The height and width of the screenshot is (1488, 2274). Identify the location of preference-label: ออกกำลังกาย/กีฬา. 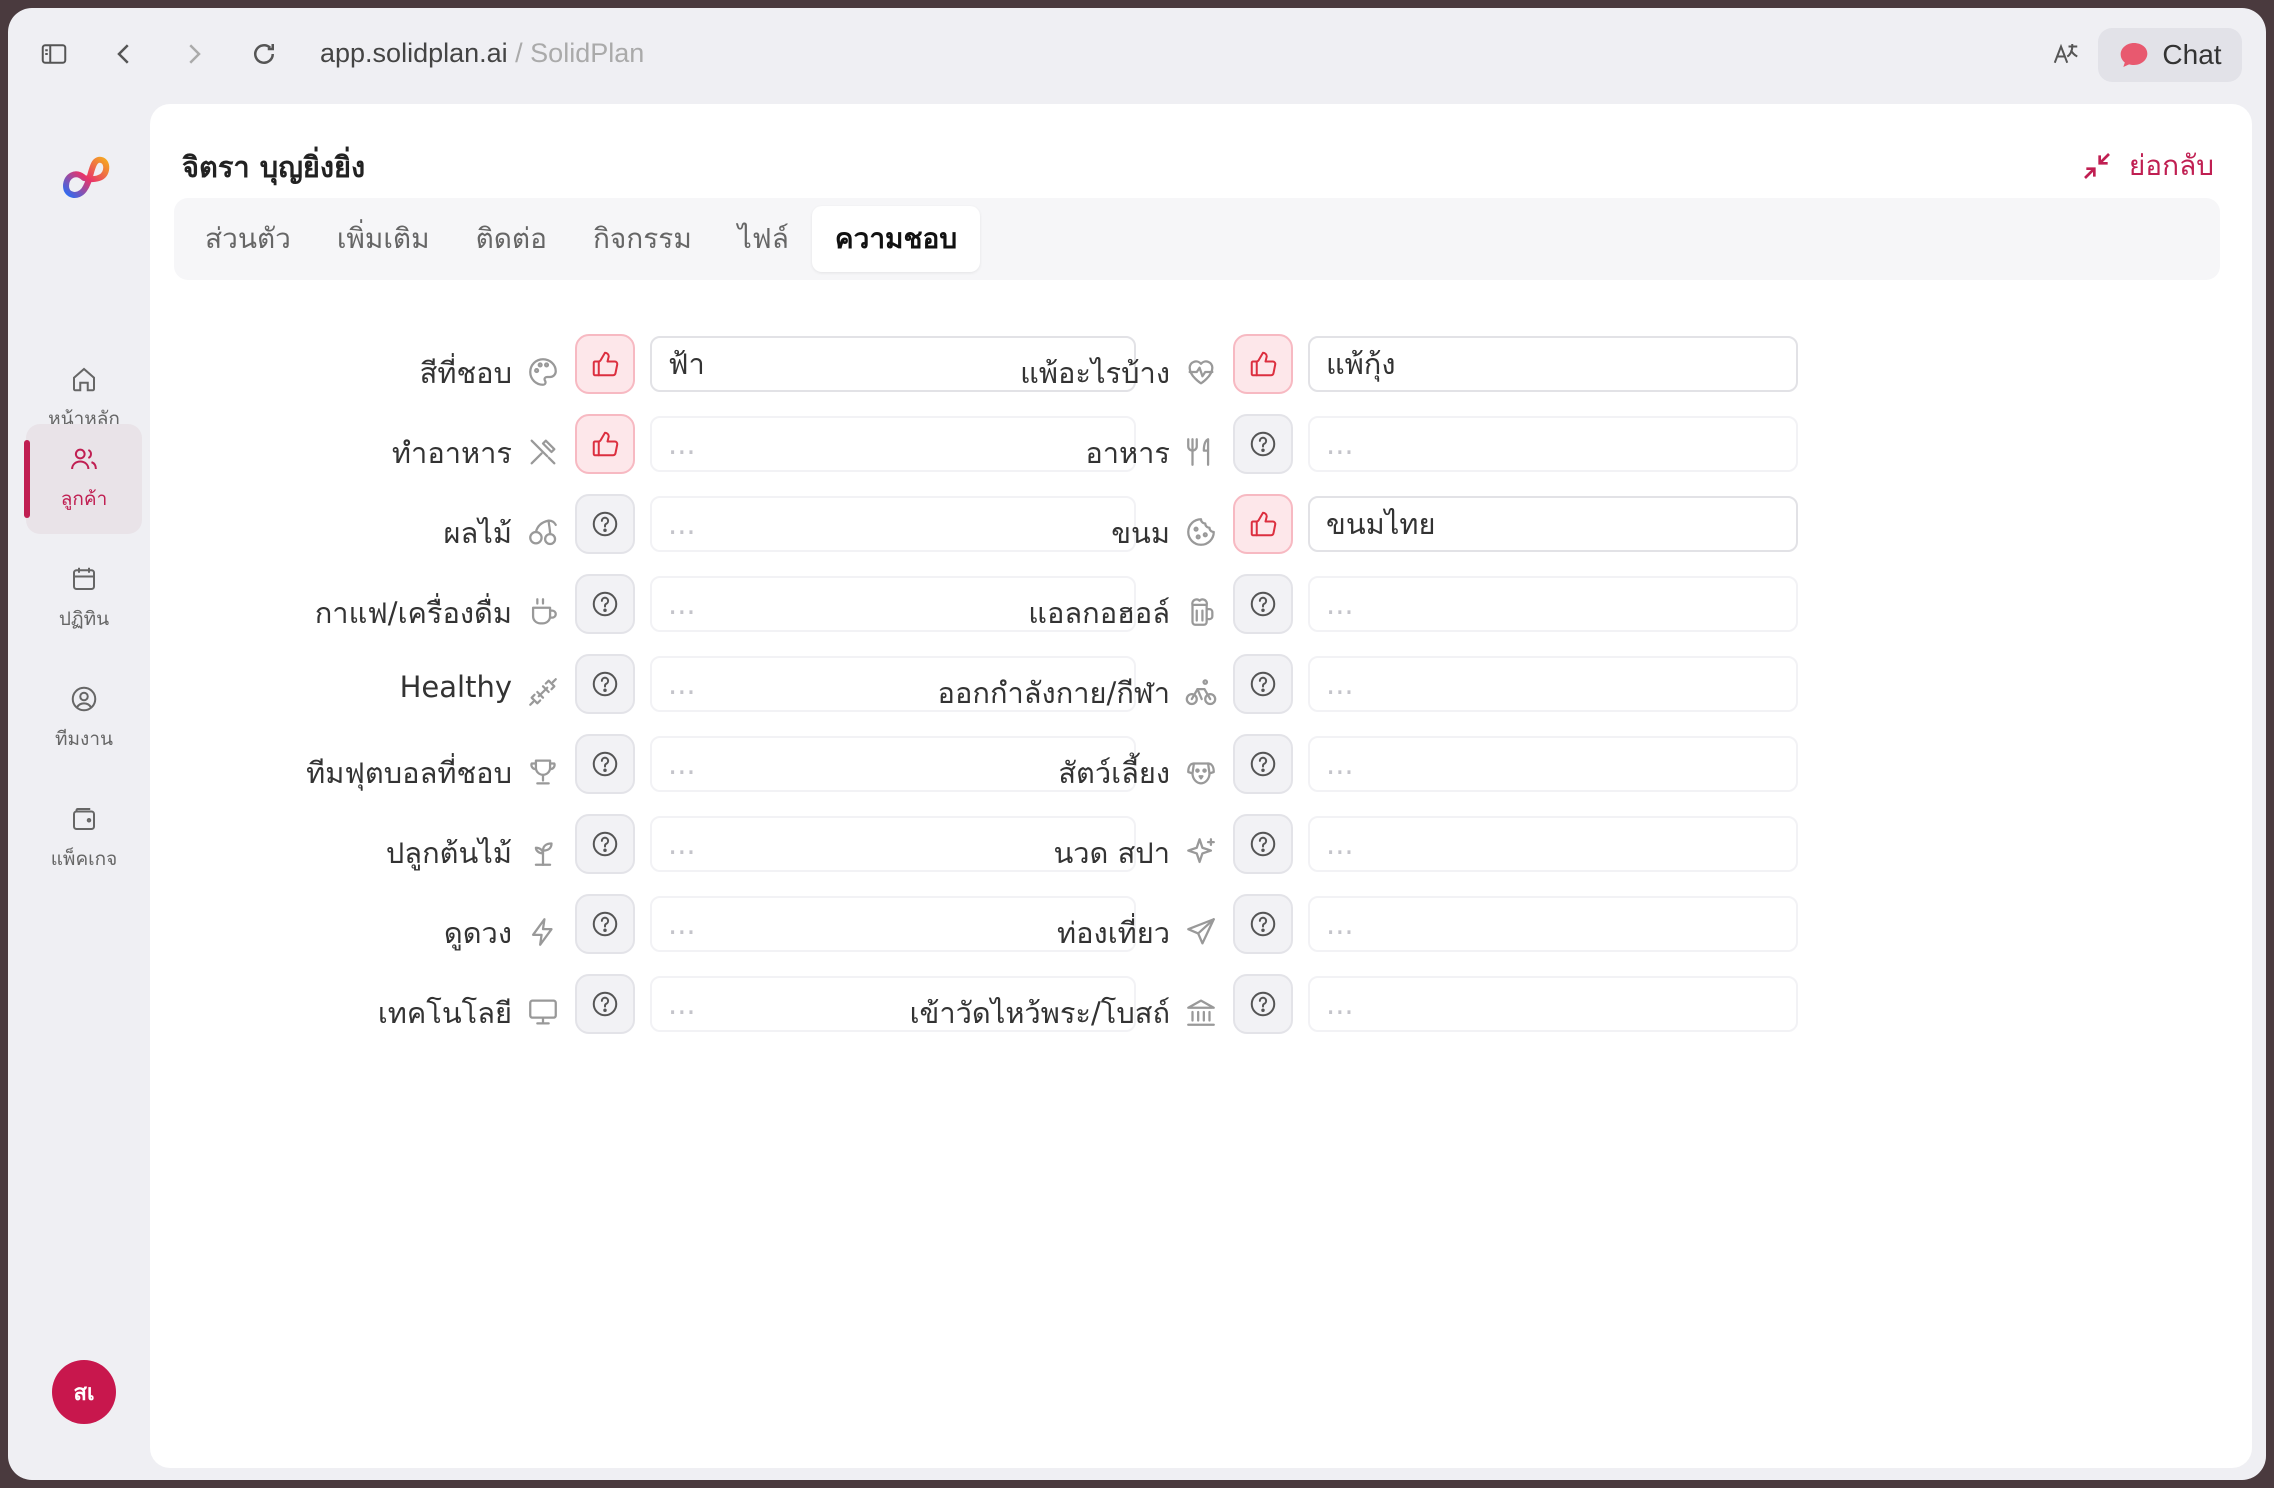
(1053, 693).